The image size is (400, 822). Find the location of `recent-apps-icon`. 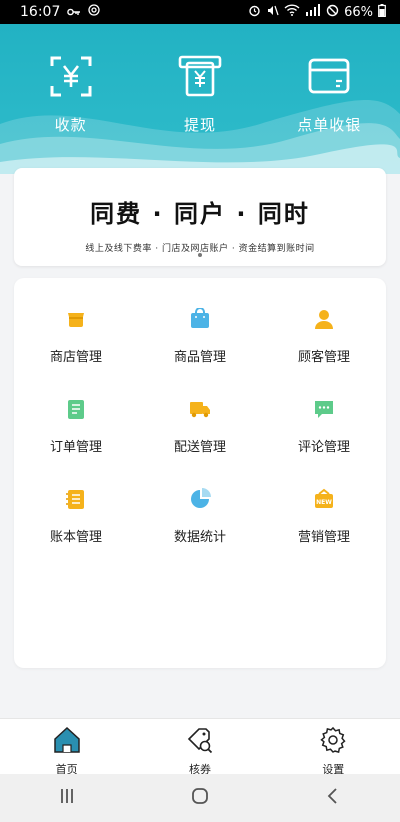

recent-apps-icon is located at coordinates (67, 798).